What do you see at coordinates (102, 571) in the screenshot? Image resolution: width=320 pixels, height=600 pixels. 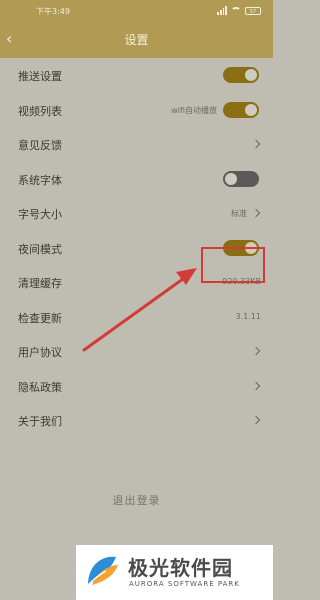 I see `aurora-logo-icon` at bounding box center [102, 571].